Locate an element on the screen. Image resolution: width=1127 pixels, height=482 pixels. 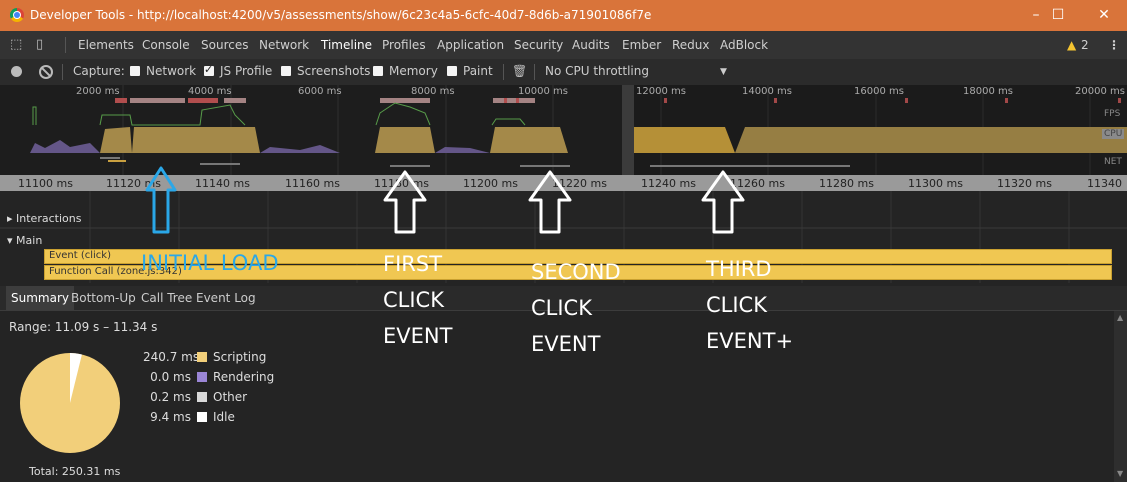
scrollbar: ▲ ▼ is located at coordinates (1120, 396).